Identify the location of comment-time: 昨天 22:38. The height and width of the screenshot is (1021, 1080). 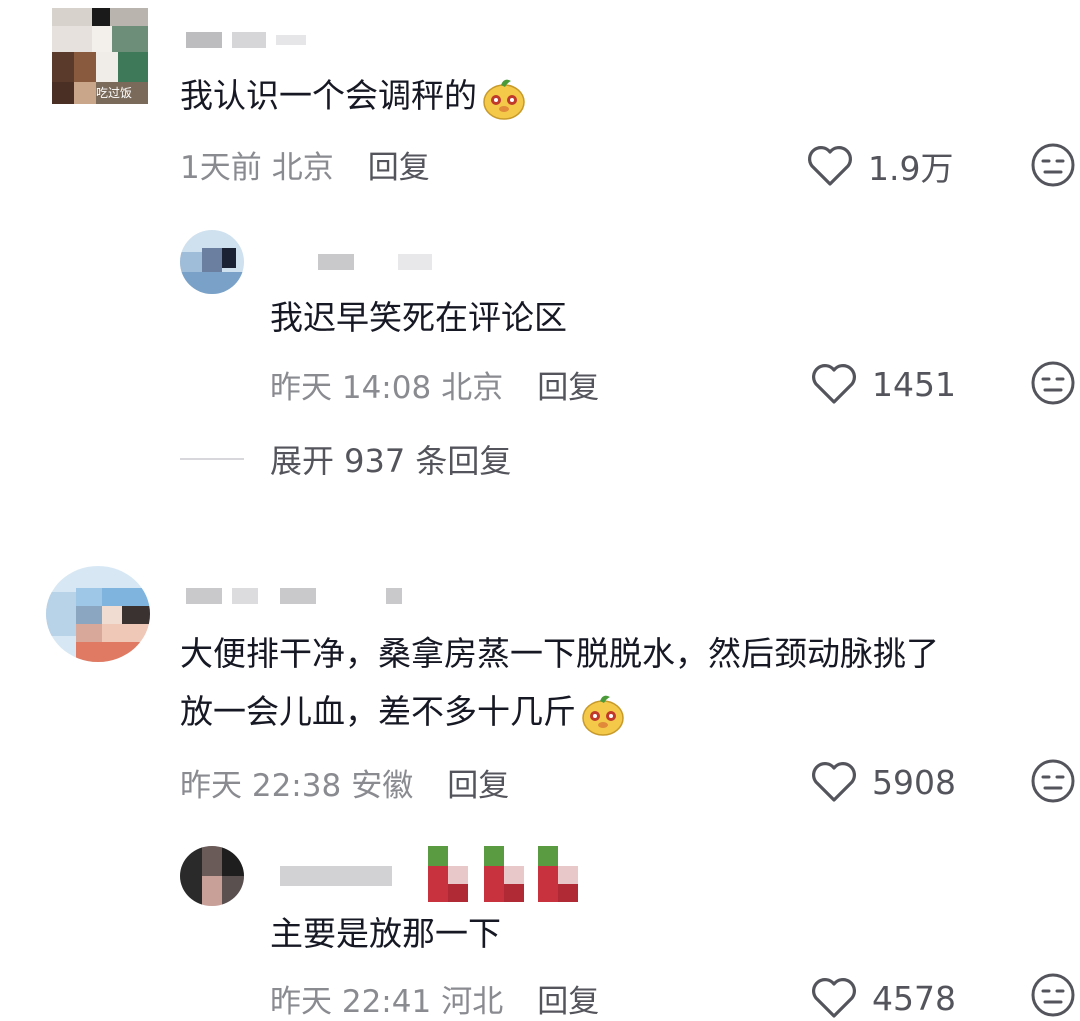
(261, 786).